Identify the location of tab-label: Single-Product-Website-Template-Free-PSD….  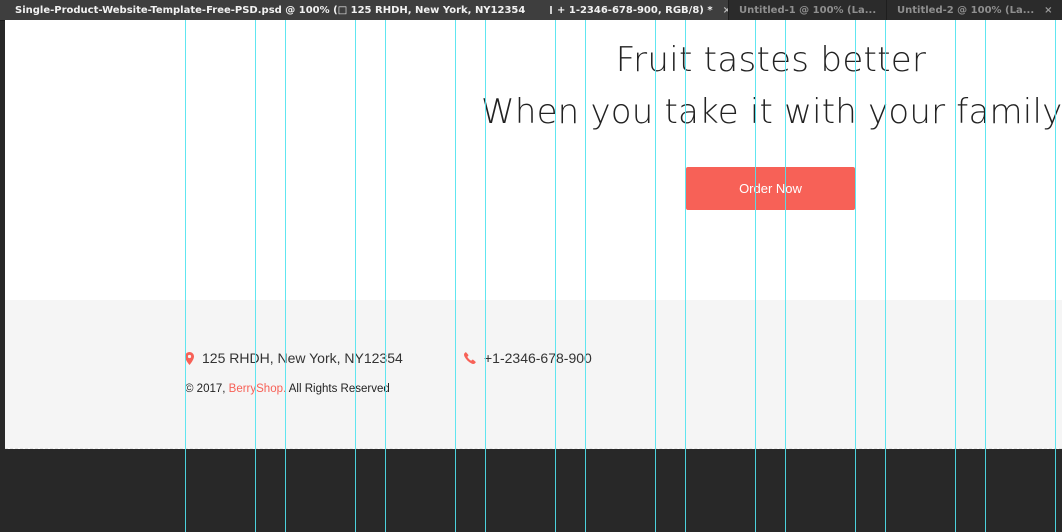
(270, 10).